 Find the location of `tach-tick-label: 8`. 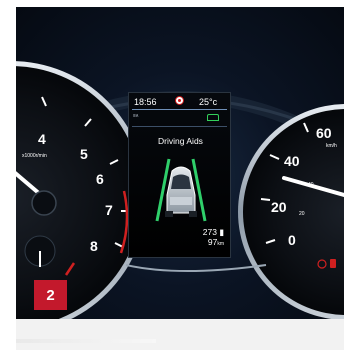

tach-tick-label: 8 is located at coordinates (94, 246).